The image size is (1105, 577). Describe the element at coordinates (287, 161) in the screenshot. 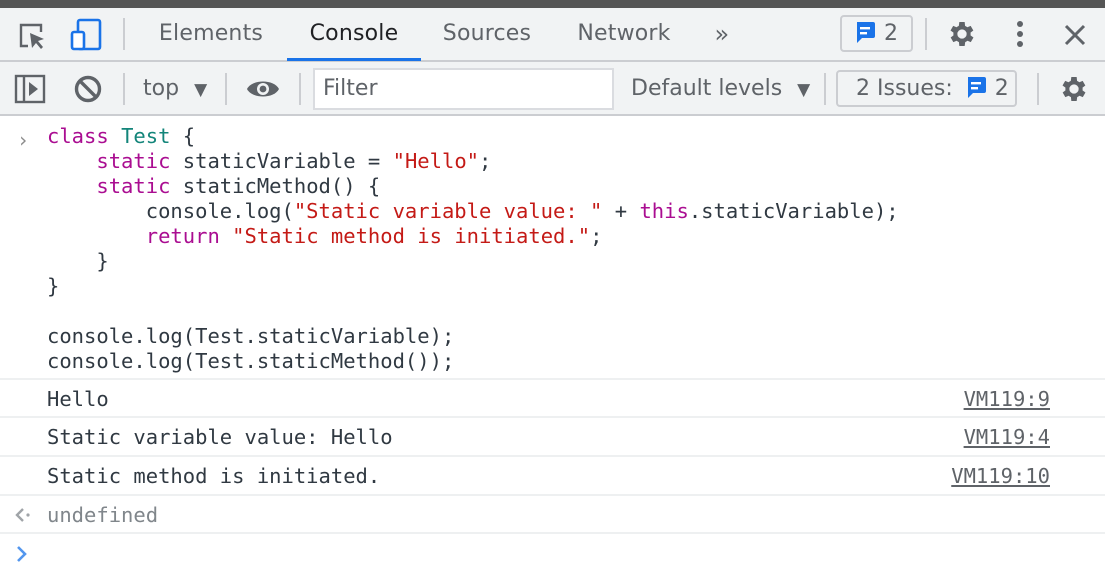

I see `code-token-plain: staticVariable =` at that location.